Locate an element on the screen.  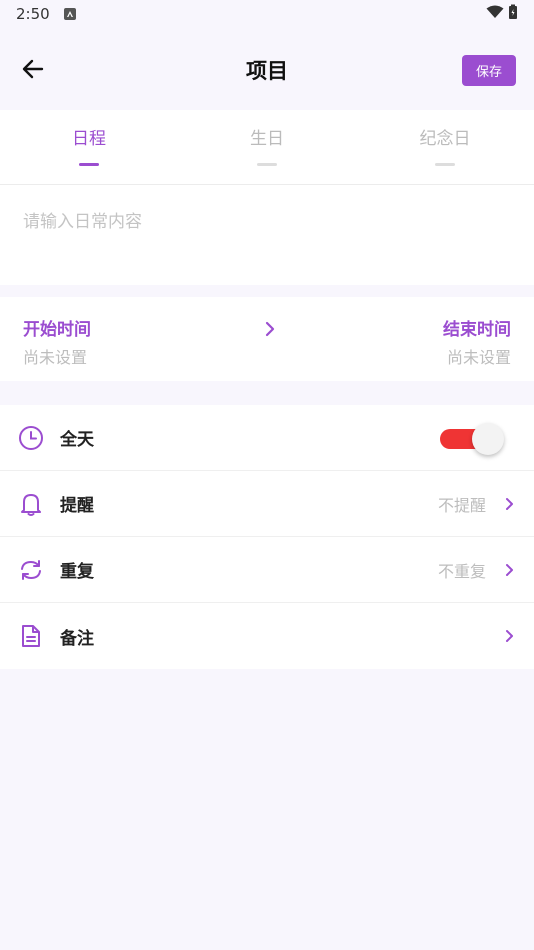
end-time-picker: 结束时间 尚未设置 is located at coordinates (477, 341).